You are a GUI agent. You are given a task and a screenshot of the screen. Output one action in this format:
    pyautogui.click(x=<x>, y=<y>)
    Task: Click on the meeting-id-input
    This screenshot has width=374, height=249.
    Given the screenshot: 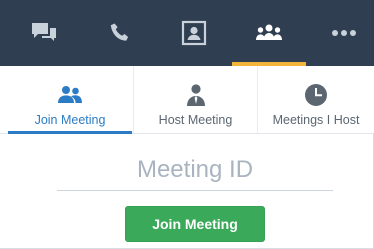 What is the action you would take?
    pyautogui.click(x=195, y=170)
    